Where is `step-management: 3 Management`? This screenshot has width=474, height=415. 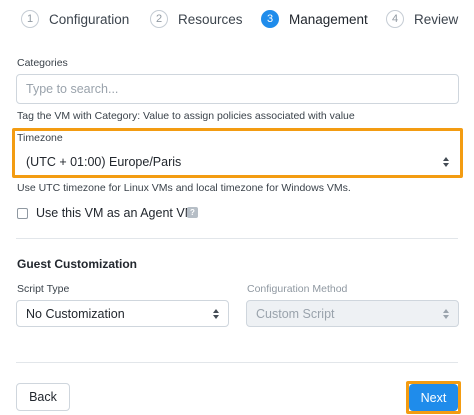 step-management: 3 Management is located at coordinates (314, 19).